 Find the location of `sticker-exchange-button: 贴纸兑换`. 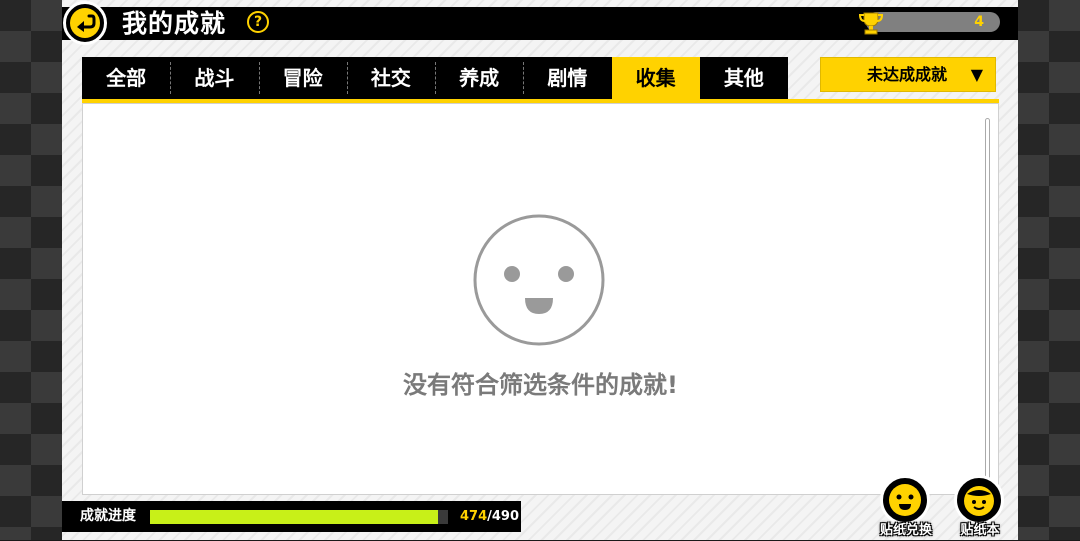

sticker-exchange-button: 贴纸兑换 is located at coordinates (906, 508).